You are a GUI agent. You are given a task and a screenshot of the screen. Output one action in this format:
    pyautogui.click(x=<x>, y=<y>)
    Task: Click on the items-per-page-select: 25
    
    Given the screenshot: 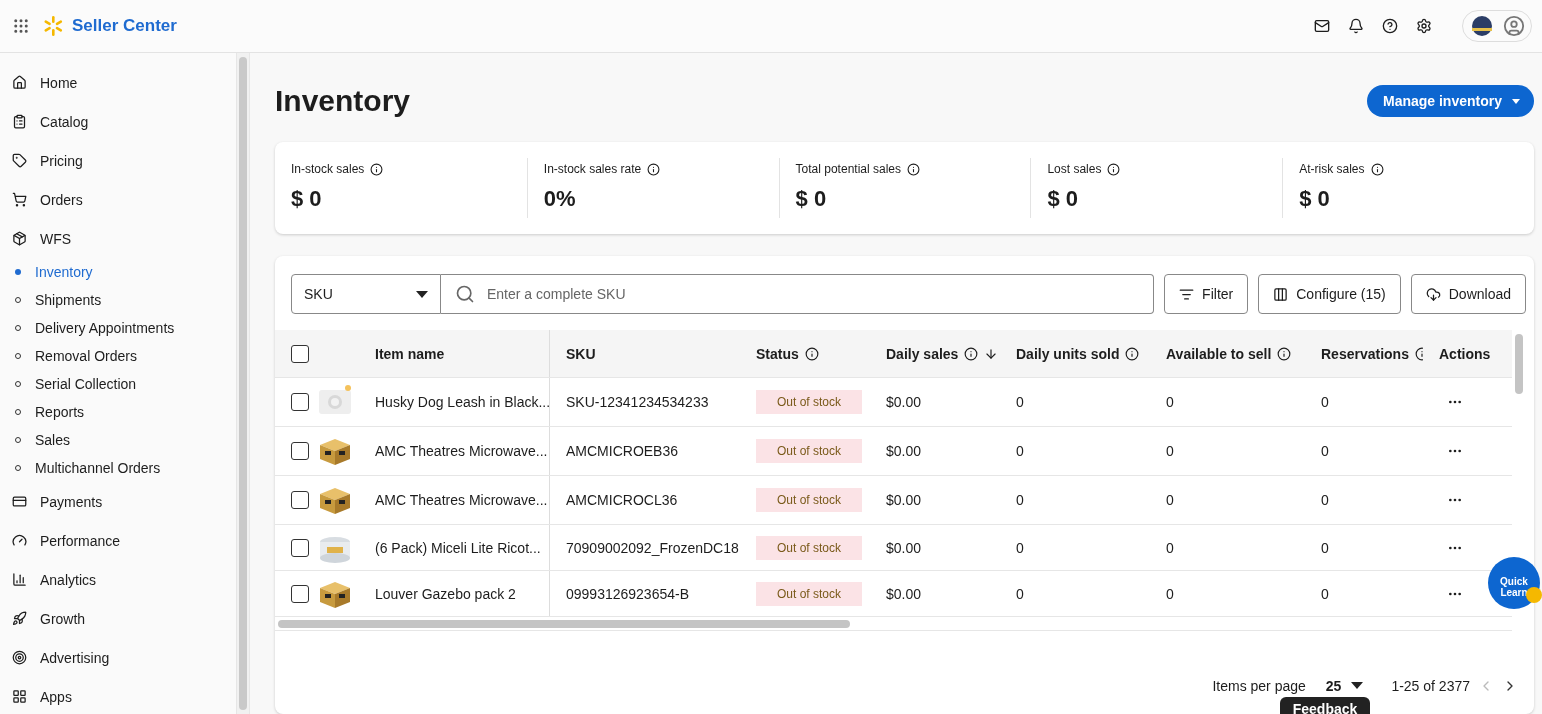 What is the action you would take?
    pyautogui.click(x=1344, y=685)
    